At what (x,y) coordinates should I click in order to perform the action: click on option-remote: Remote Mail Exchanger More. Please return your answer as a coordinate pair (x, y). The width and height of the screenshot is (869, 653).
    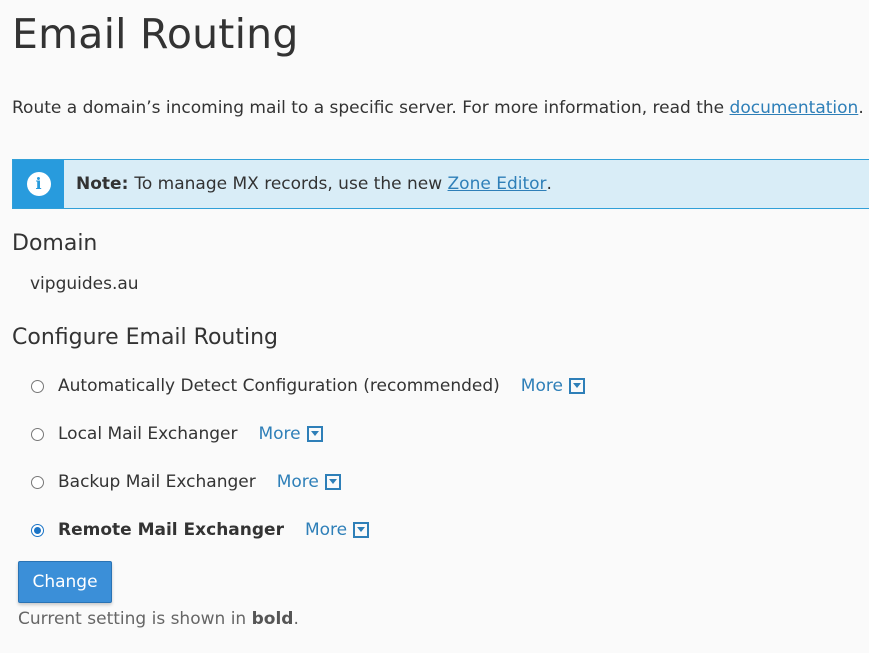
    Looking at the image, I should click on (200, 530).